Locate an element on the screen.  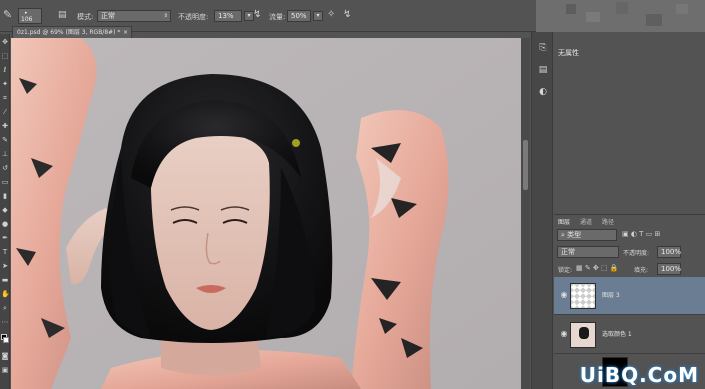
move-tool-icon: ✥ is located at coordinates (5, 42).